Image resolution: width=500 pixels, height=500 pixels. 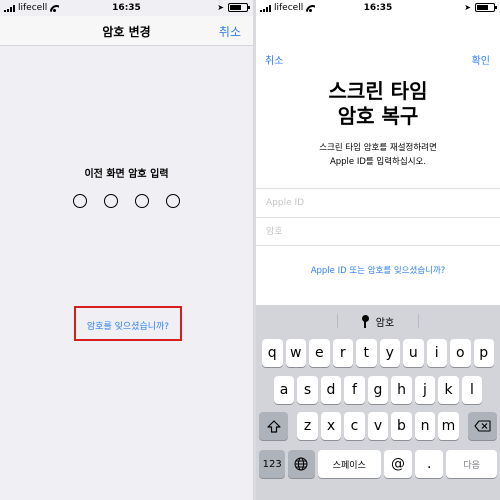 I want to click on key-s: s, so click(x=307, y=390).